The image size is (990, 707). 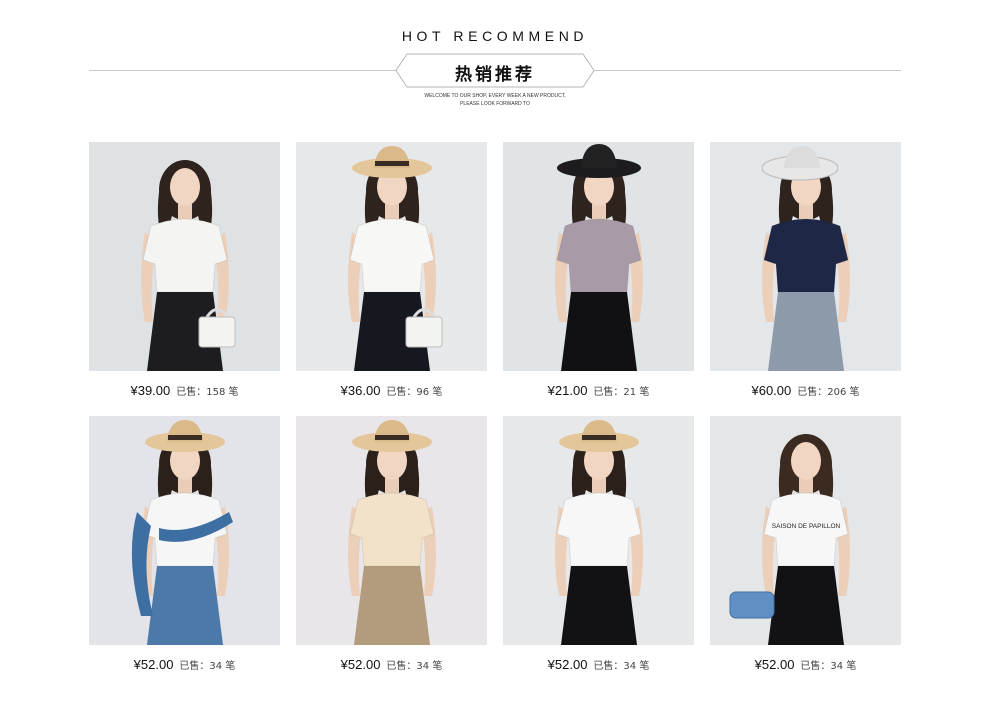 I want to click on product-card: ¥39.00 已售：158 笔, so click(x=184, y=270).